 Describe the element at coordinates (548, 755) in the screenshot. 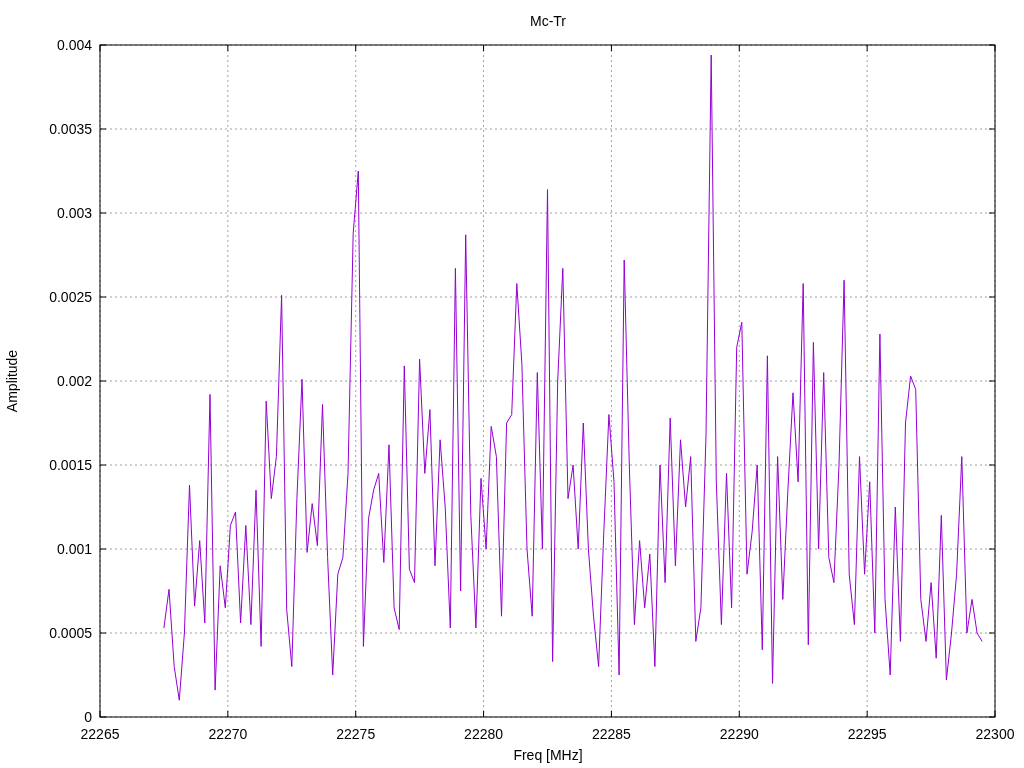

I see `x-axis-label: Freq [MHz]` at that location.